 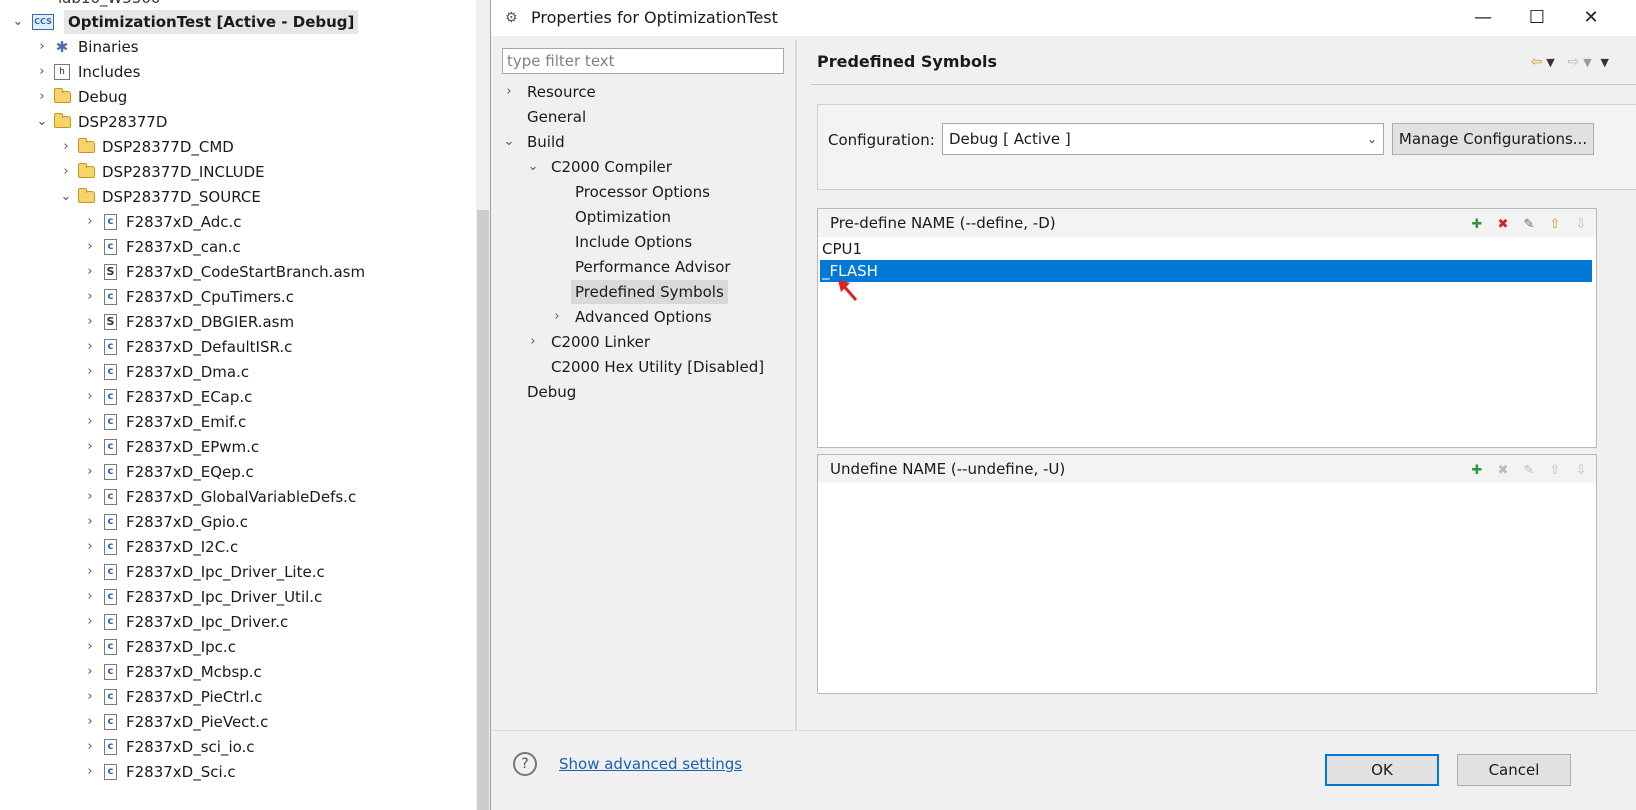 What do you see at coordinates (246, 272) in the screenshot?
I see `file-name: F2837xD_CodeStartBranch.asm` at bounding box center [246, 272].